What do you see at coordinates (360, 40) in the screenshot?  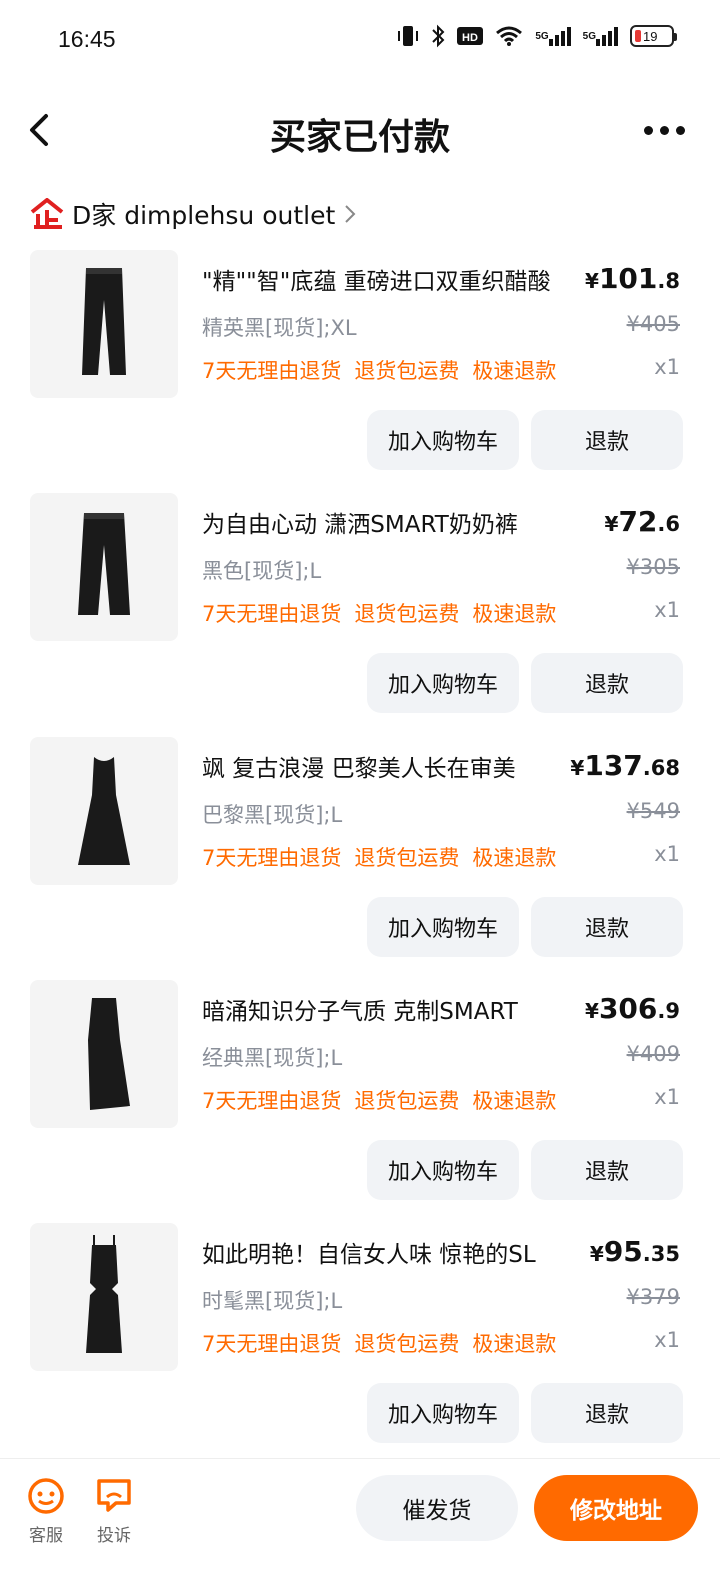 I see `status-bar: 16:45 HD 5G 5G 19` at bounding box center [360, 40].